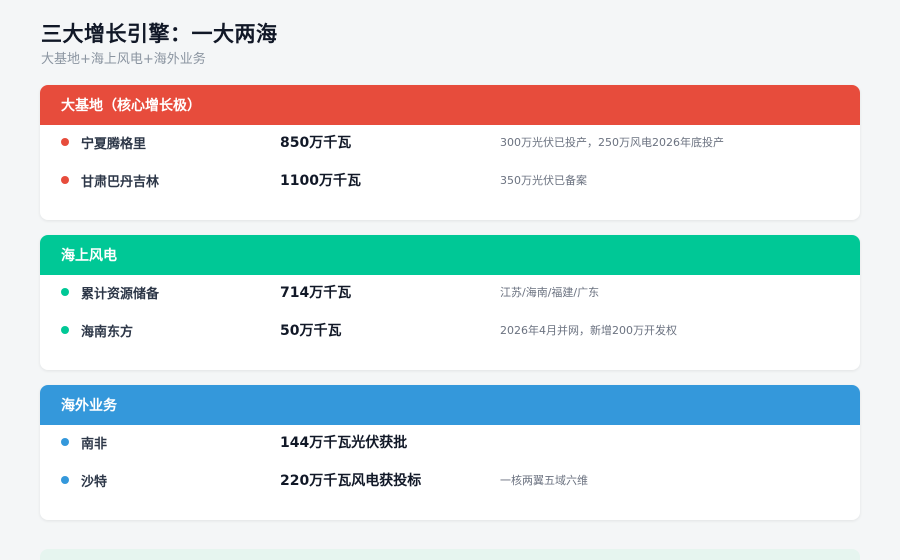 Image resolution: width=900 pixels, height=560 pixels. Describe the element at coordinates (450, 330) in the screenshot. I see `list-item: 海南东方 50万千瓦 2026年4月并网，新增200万开发权` at that location.